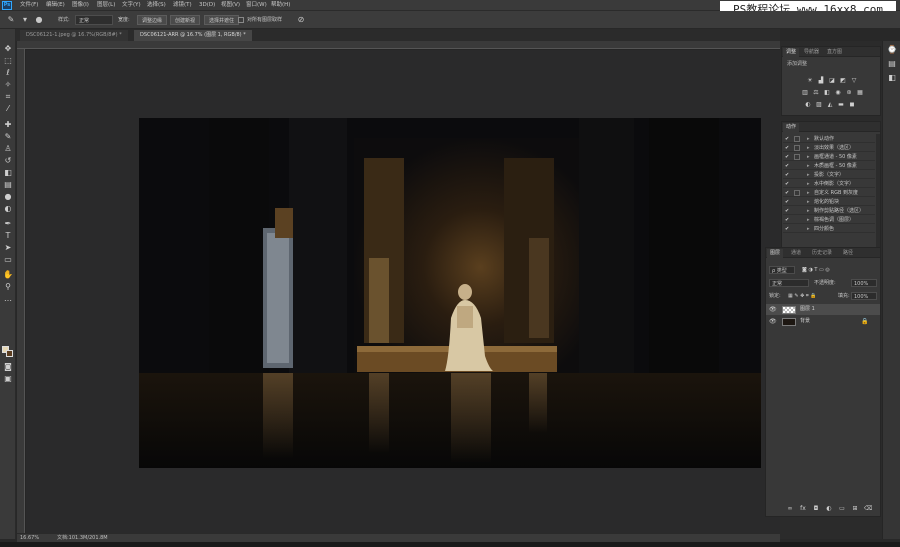 The image size is (900, 547). What do you see at coordinates (8, 97) in the screenshot?
I see `crop-tool-icon: ⌗` at bounding box center [8, 97].